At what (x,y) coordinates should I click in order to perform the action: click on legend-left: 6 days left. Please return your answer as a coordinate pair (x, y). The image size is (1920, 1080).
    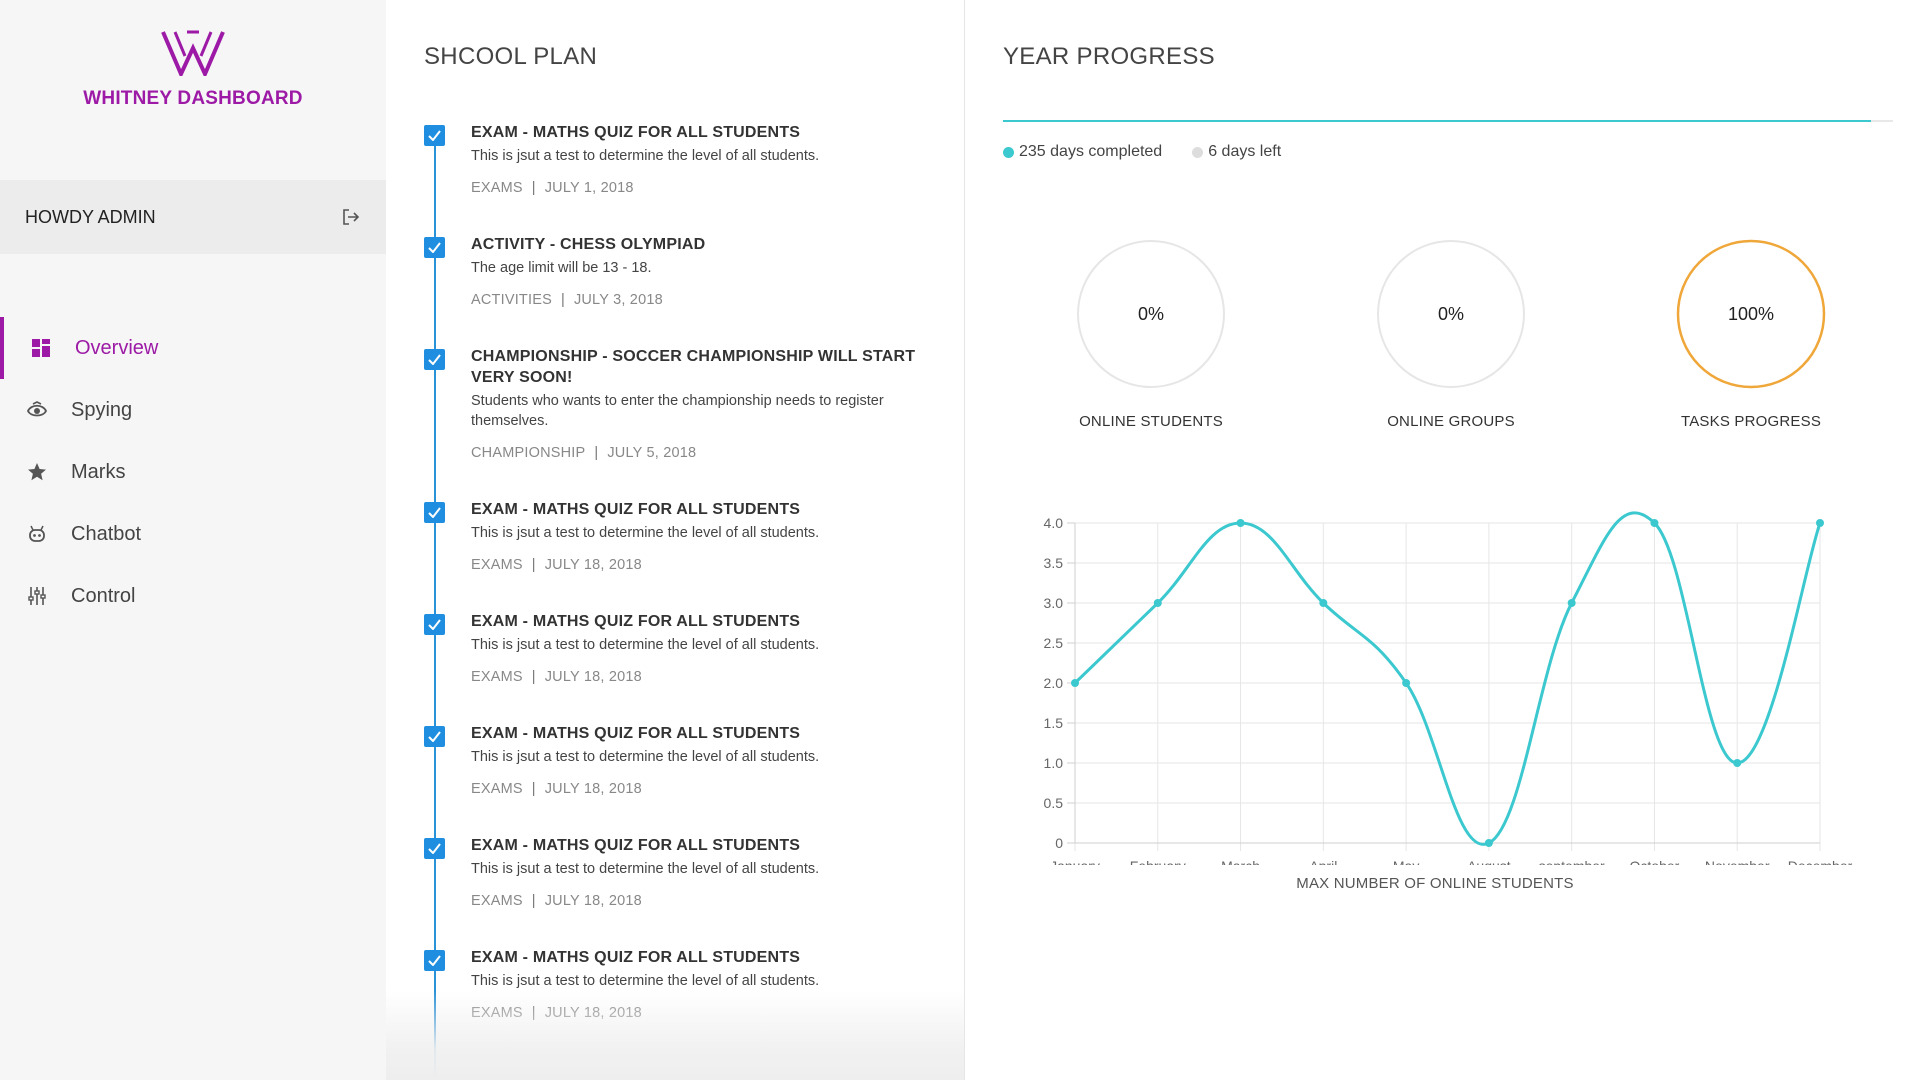
    Looking at the image, I should click on (1236, 152).